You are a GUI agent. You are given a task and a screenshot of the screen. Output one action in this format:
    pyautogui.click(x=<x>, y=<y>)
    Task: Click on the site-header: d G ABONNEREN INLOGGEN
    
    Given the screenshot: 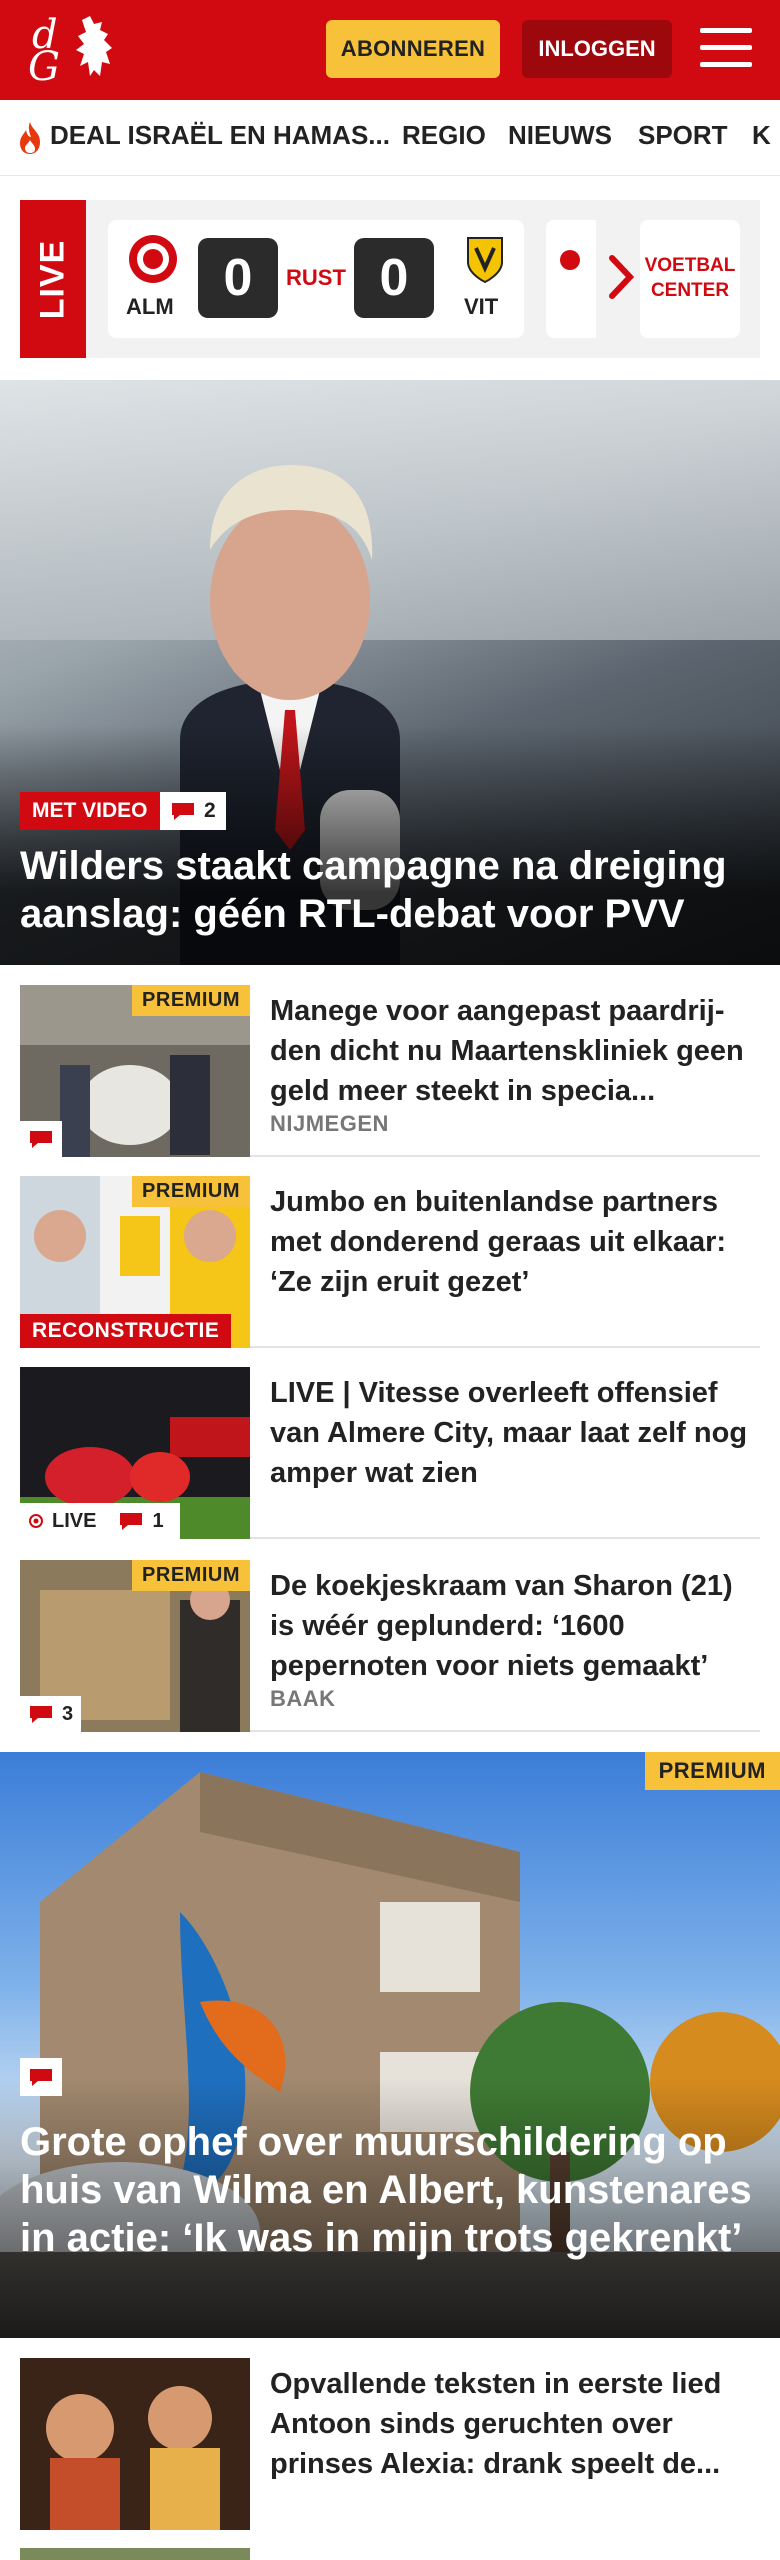 What is the action you would take?
    pyautogui.click(x=390, y=50)
    